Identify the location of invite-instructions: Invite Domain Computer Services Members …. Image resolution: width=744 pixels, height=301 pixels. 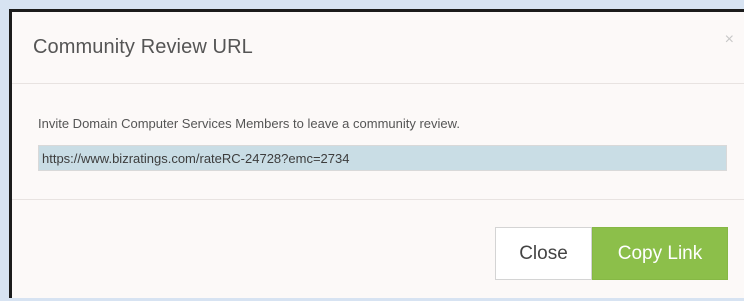
(249, 123).